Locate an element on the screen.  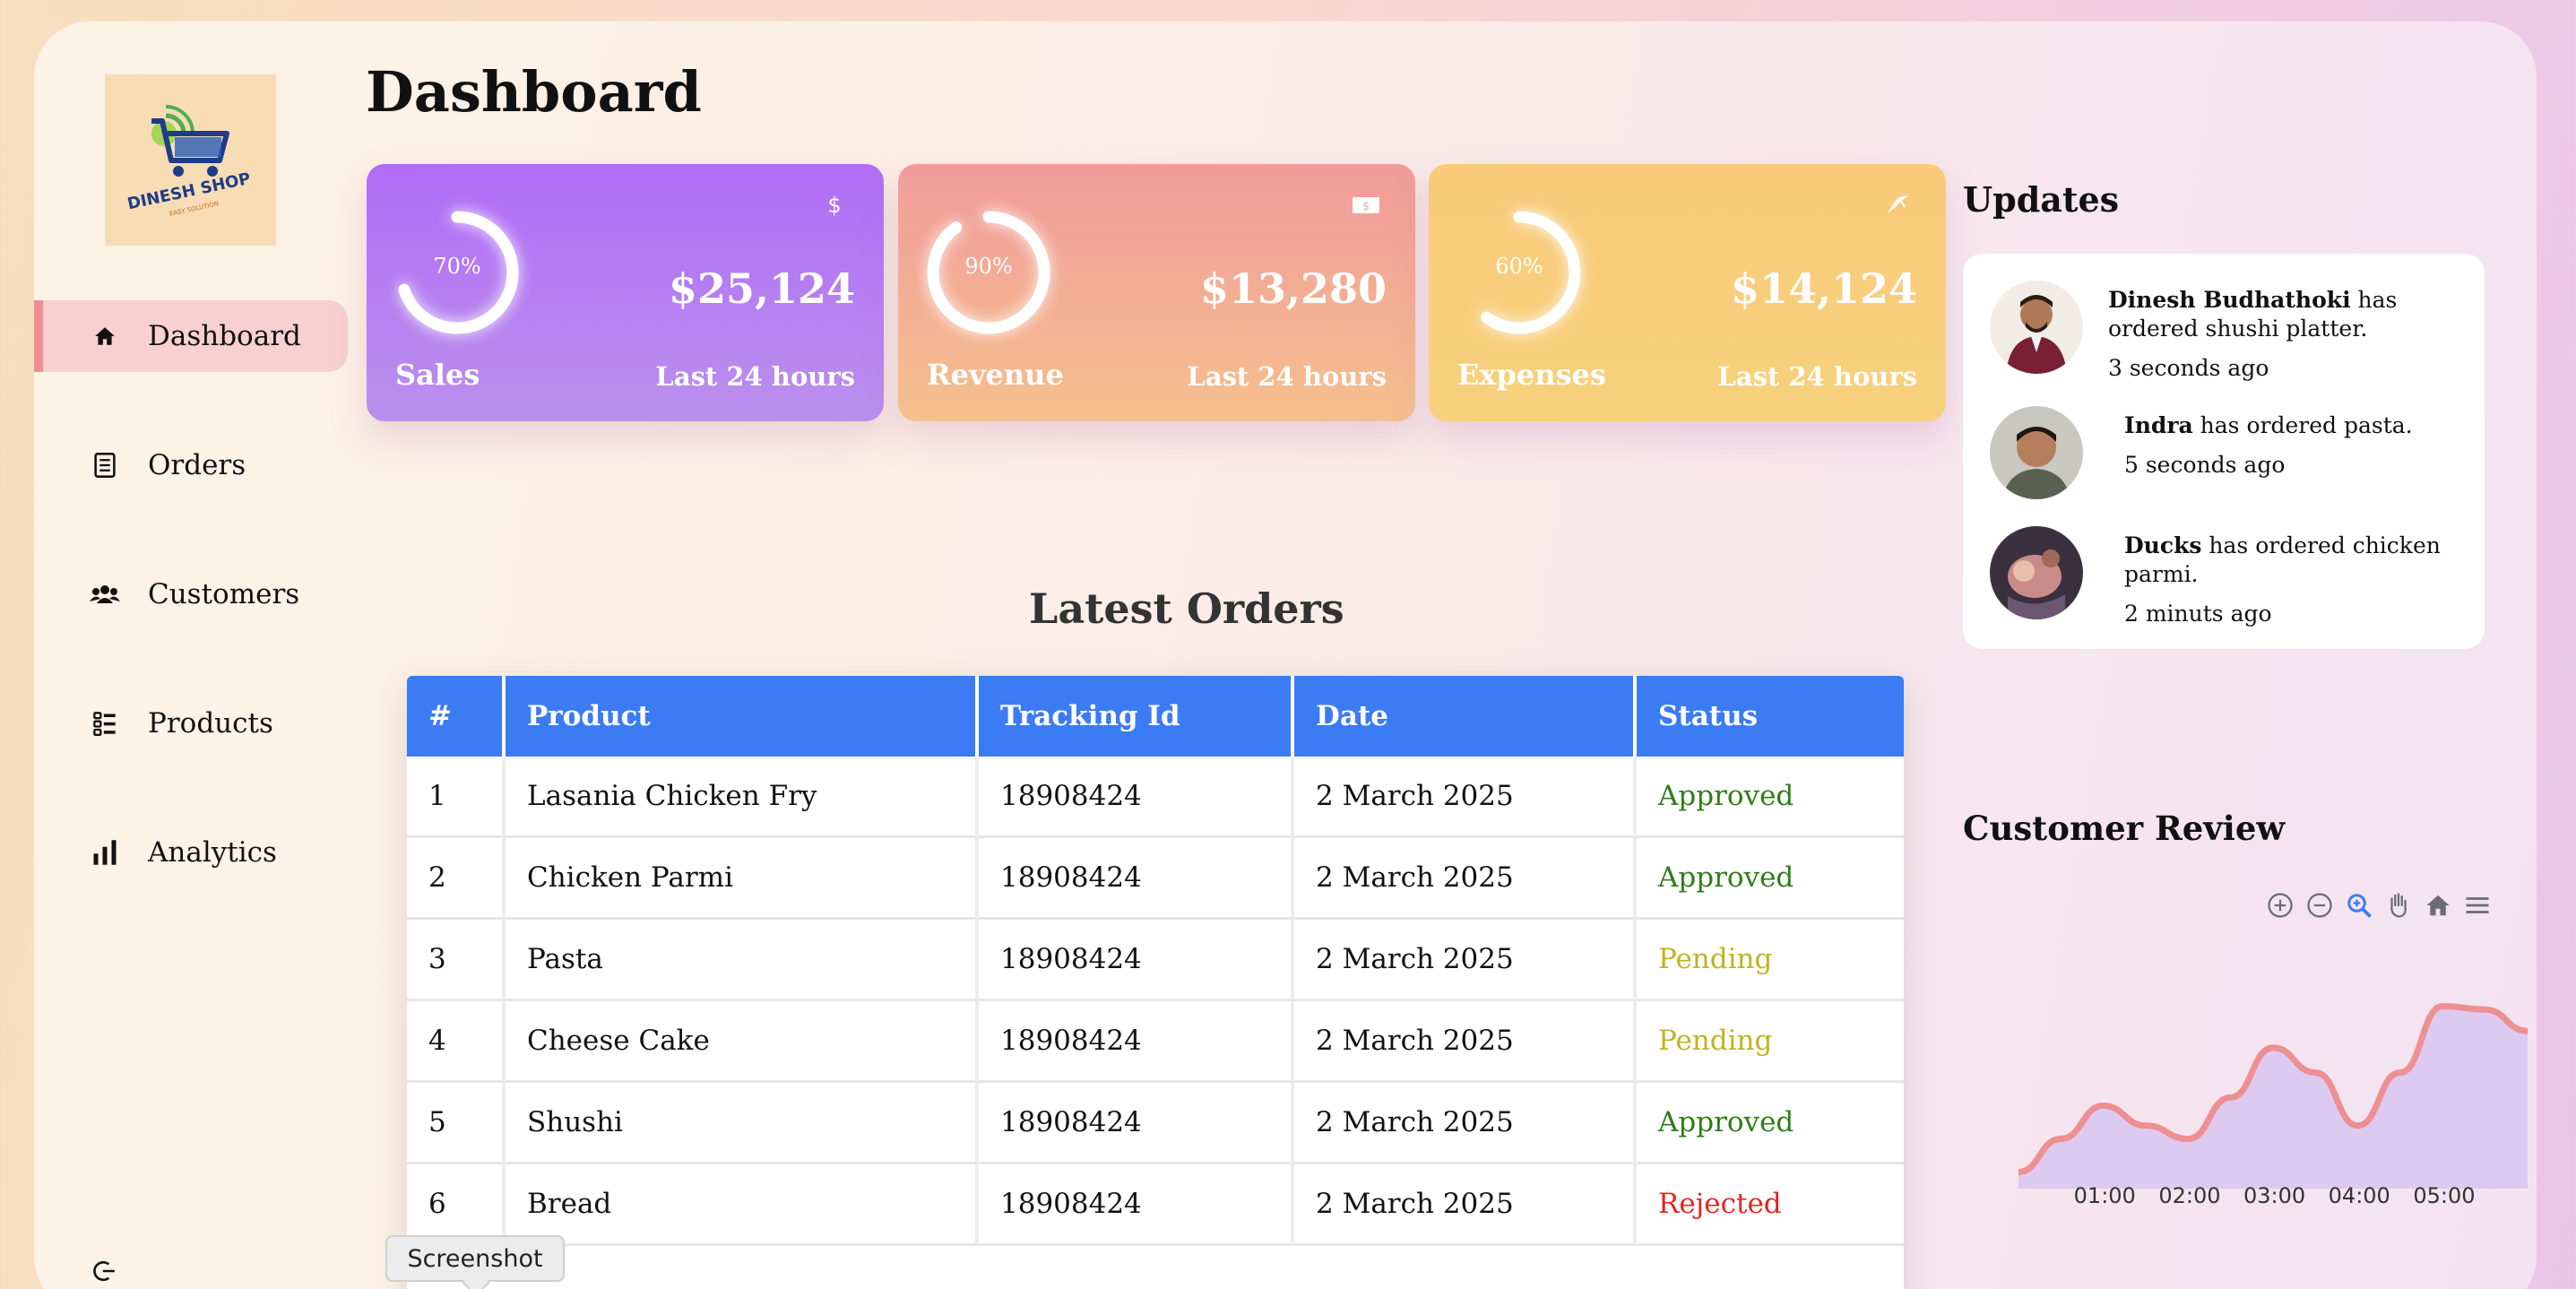
clipboard-icon is located at coordinates (105, 465).